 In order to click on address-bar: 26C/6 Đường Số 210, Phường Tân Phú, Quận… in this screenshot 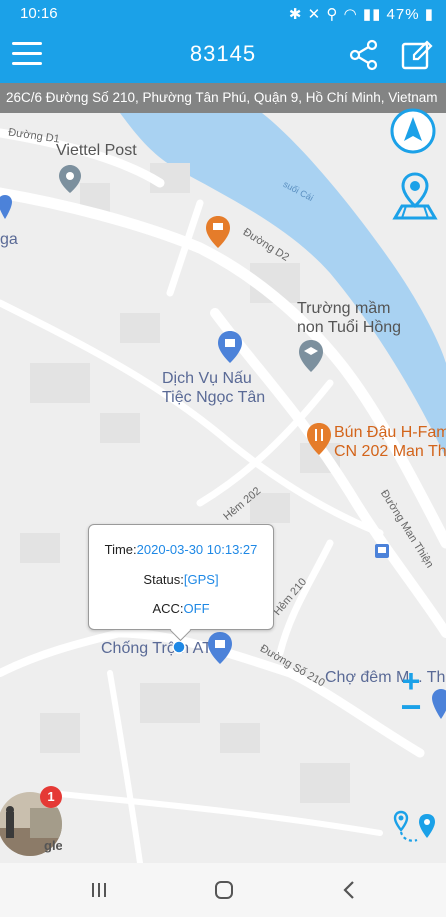, I will do `click(223, 98)`.